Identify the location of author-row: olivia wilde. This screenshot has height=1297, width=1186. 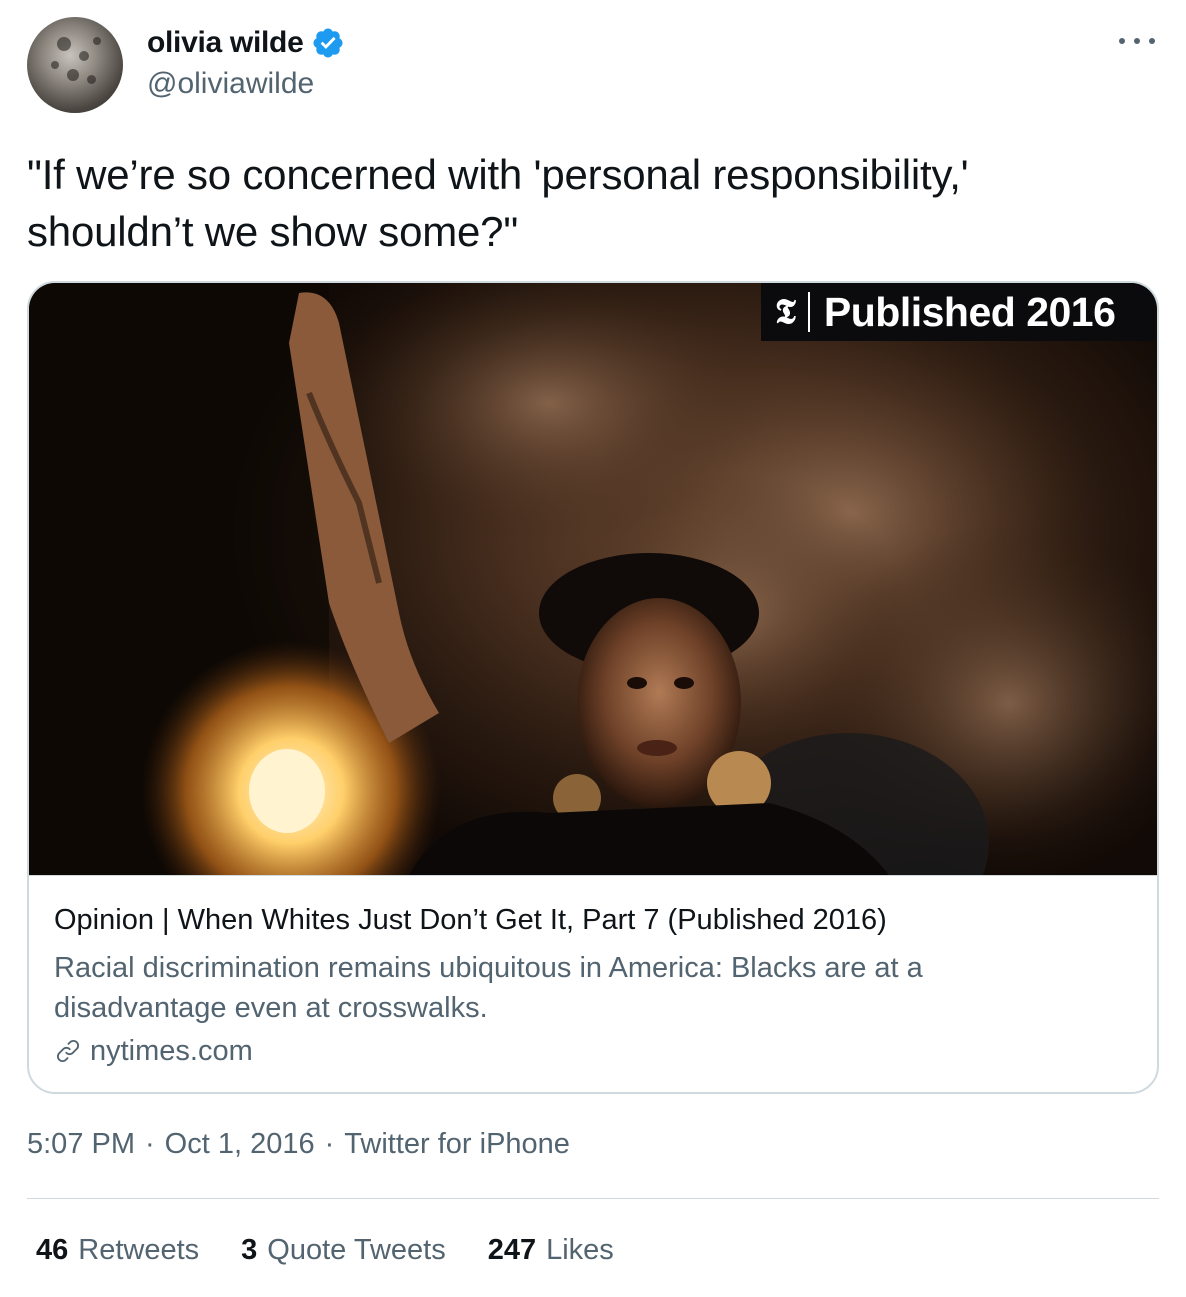
(246, 43).